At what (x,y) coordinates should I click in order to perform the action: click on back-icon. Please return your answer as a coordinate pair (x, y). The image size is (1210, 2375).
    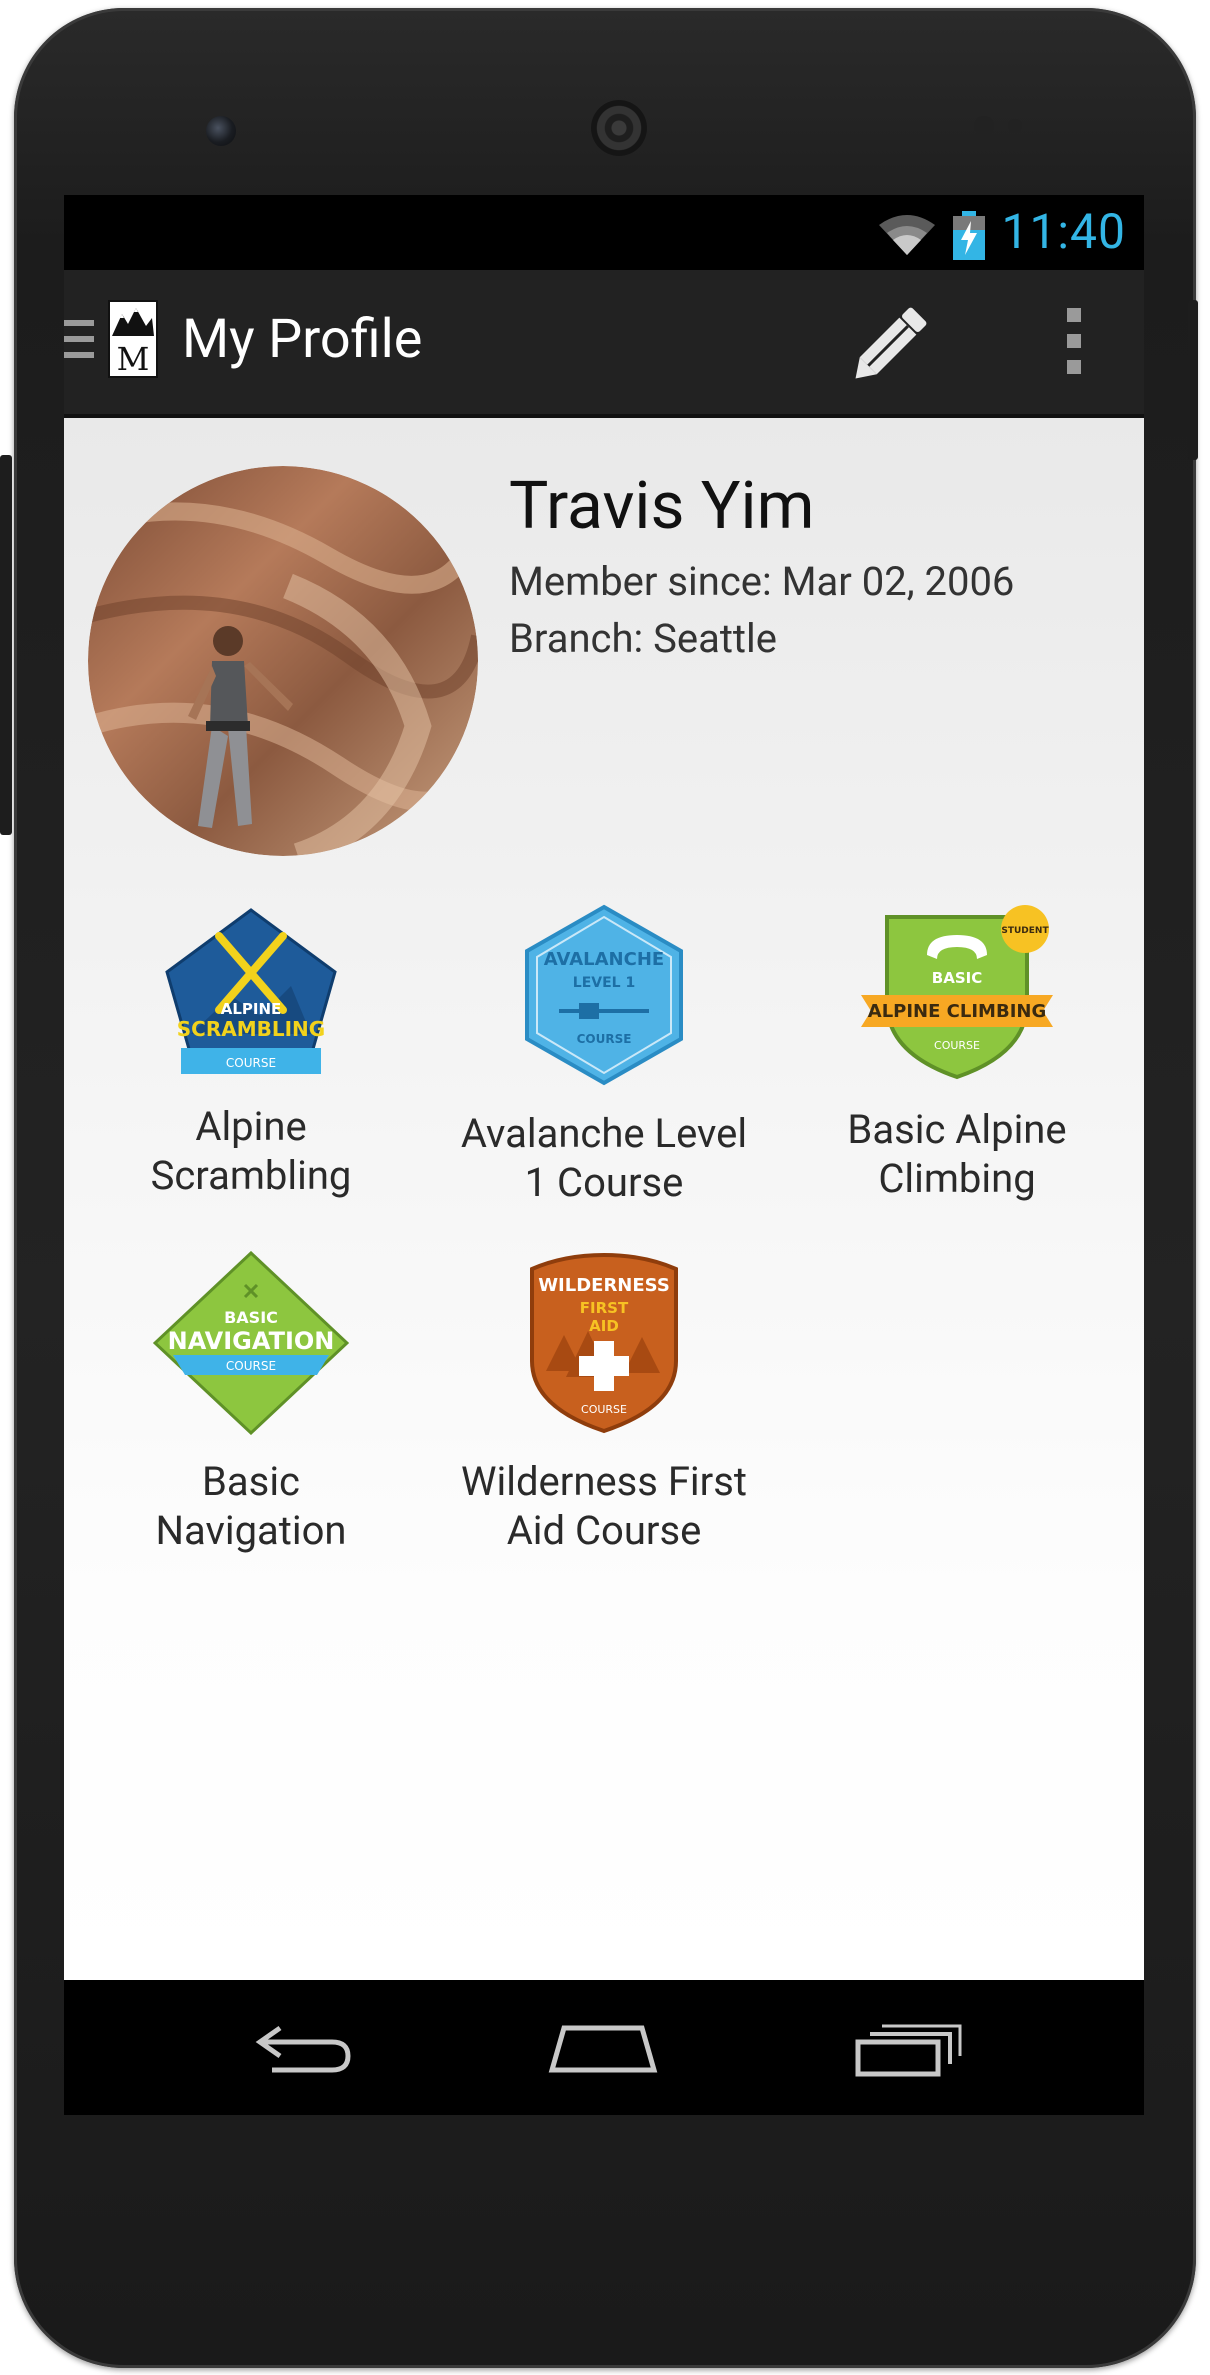
    Looking at the image, I should click on (304, 2048).